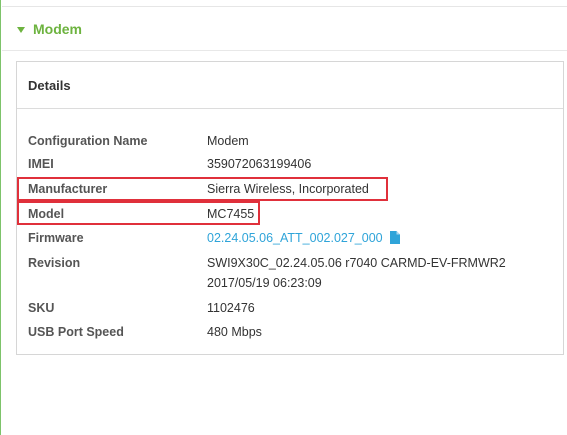 This screenshot has height=435, width=567. I want to click on firmware-link: 02.24.05.06_ATT_002.027_000, so click(304, 239).